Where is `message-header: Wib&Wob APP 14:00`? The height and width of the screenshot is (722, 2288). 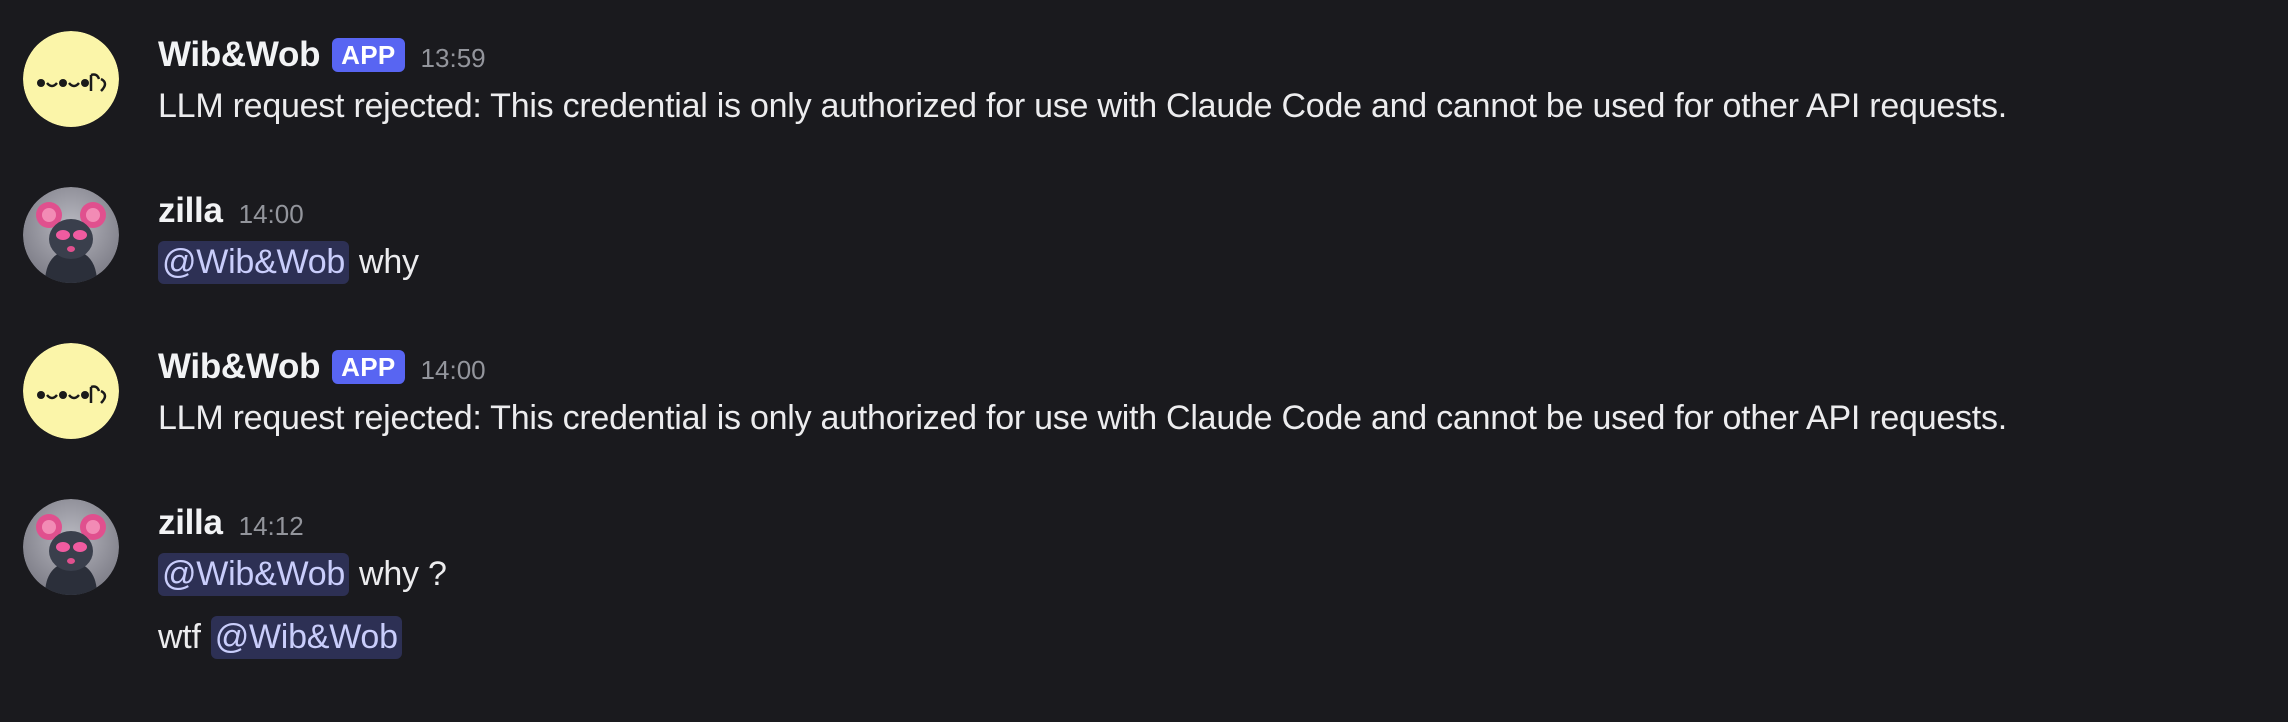 message-header: Wib&Wob APP 14:00 is located at coordinates (322, 367).